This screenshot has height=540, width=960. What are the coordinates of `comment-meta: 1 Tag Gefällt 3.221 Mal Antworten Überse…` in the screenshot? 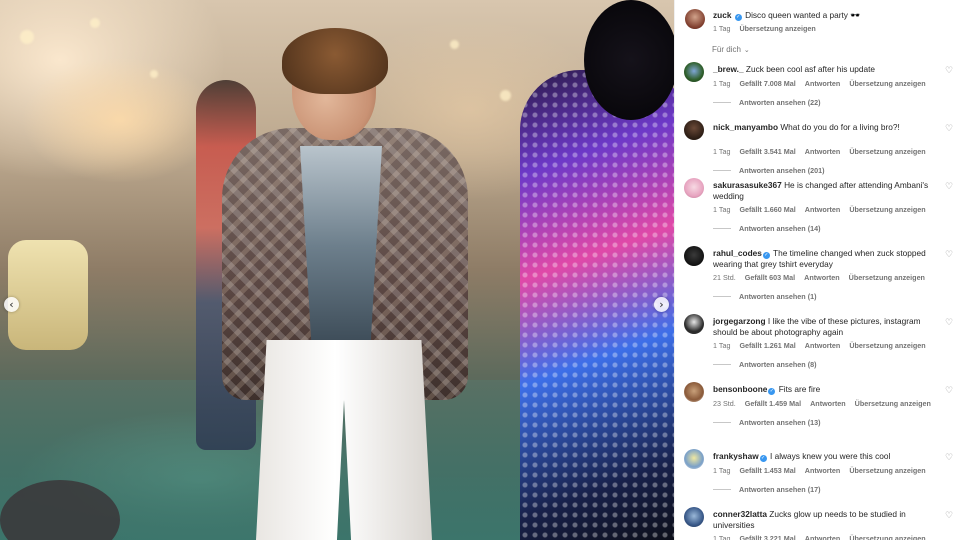 It's located at (823, 537).